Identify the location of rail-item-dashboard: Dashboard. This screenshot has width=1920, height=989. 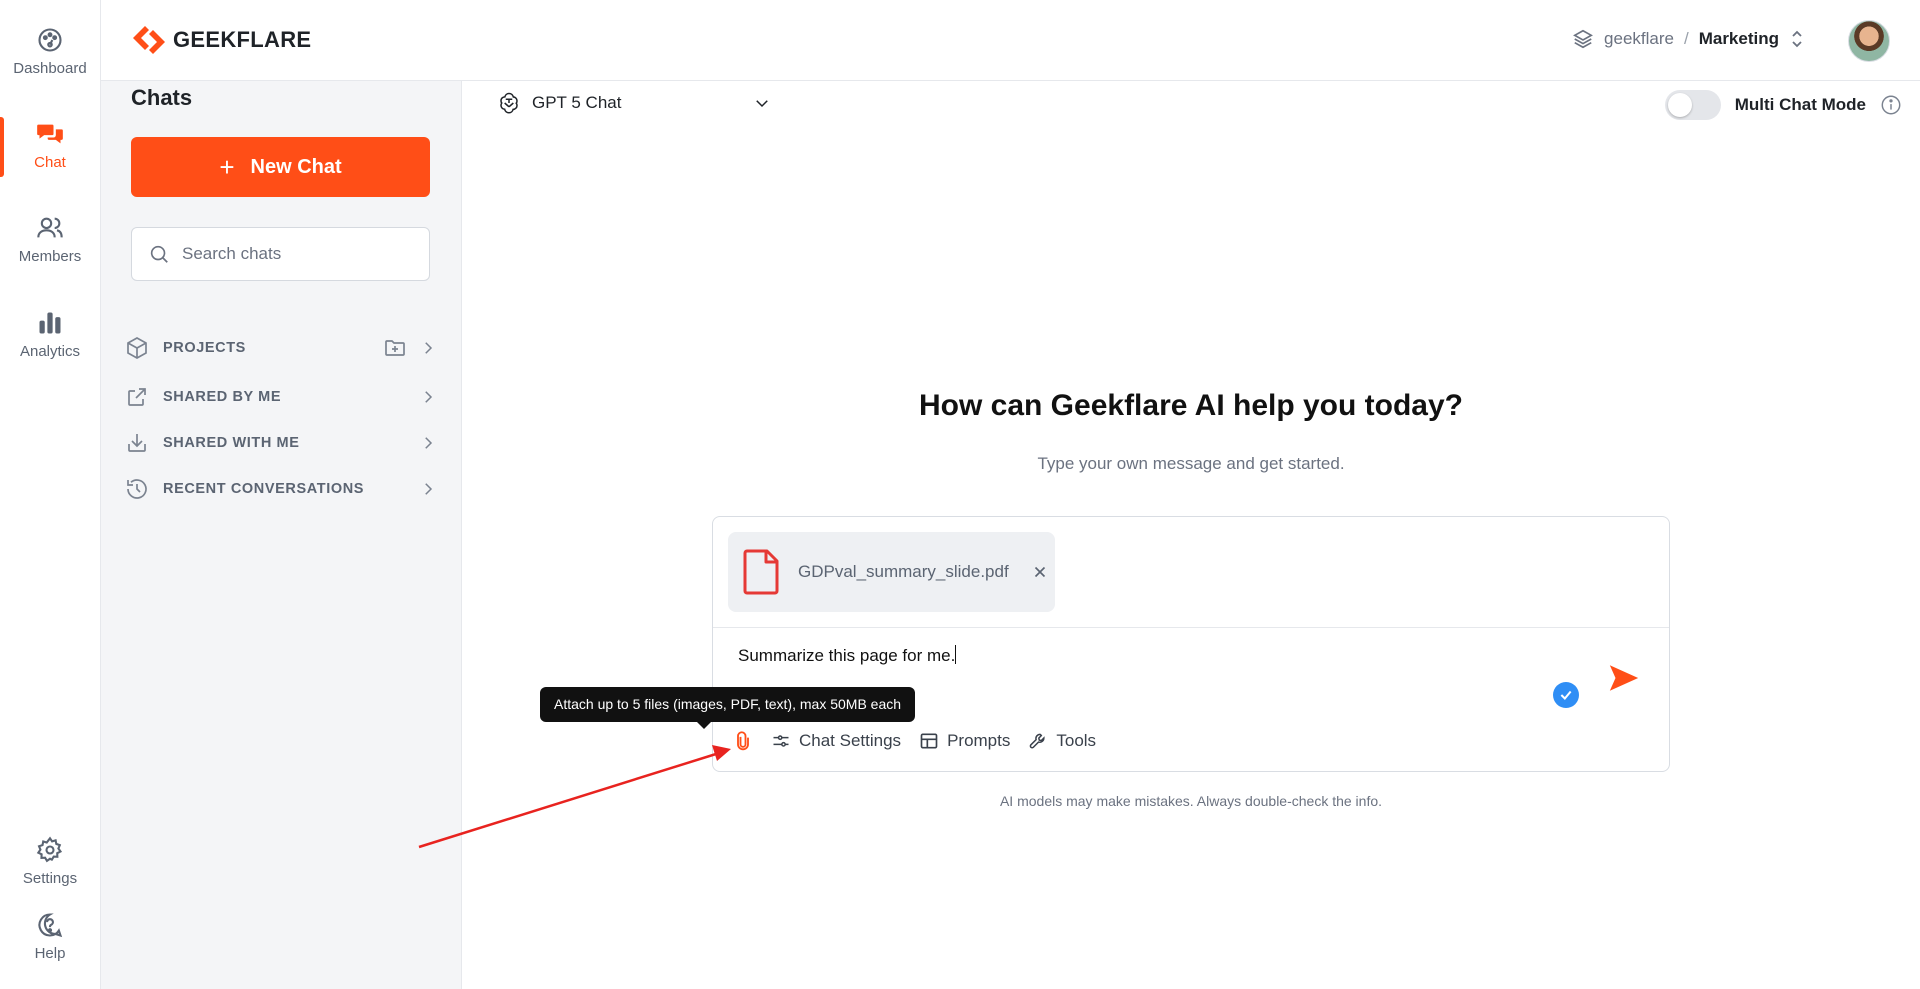
(50, 51).